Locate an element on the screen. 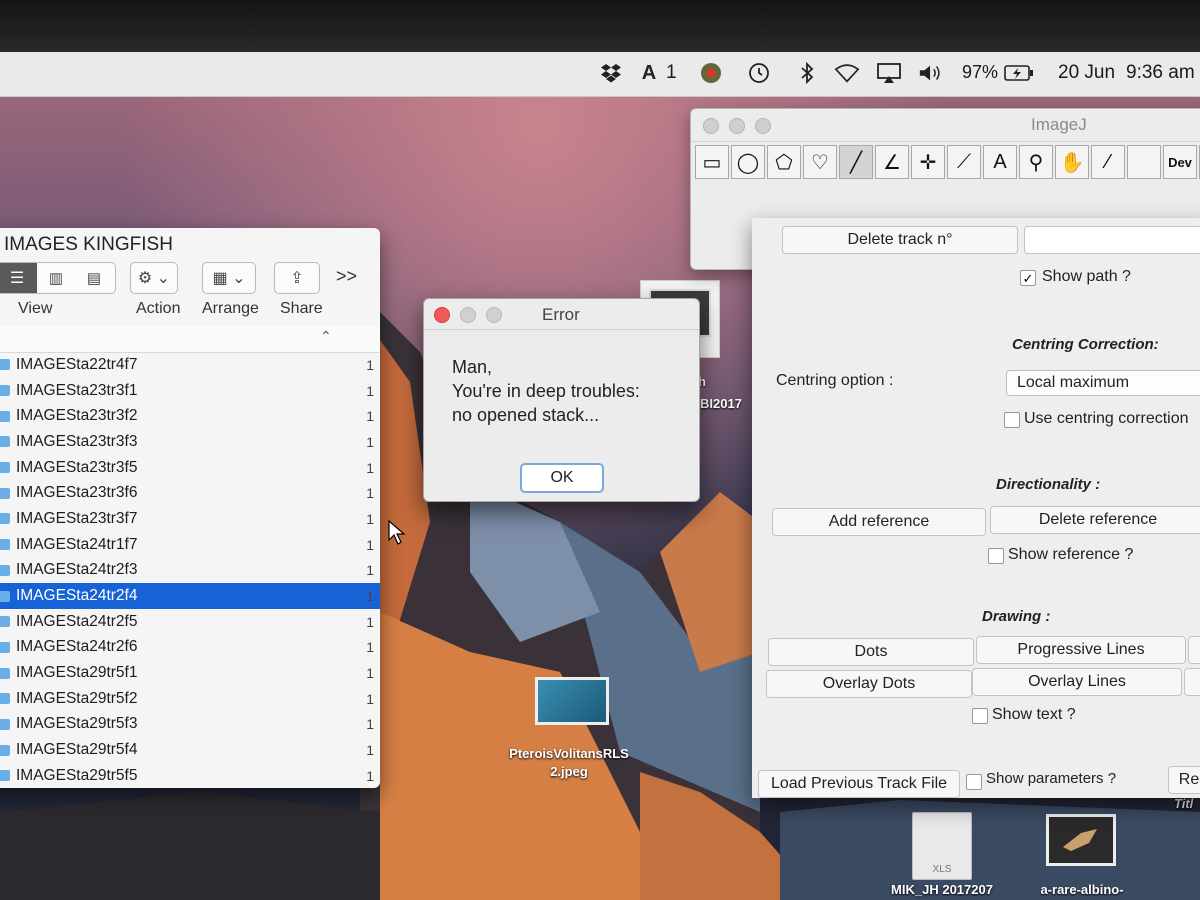 The height and width of the screenshot is (900, 1200). oval-tool-icon: ◯ is located at coordinates (748, 162).